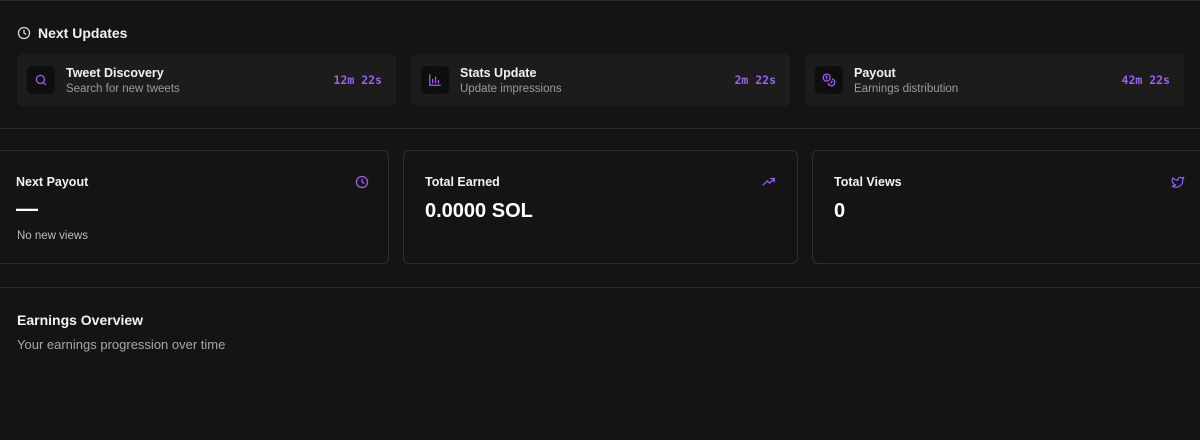 The image size is (1200, 440). What do you see at coordinates (600, 207) in the screenshot?
I see `stat-card-total-earned: Total Earned 0.0000 SOL` at bounding box center [600, 207].